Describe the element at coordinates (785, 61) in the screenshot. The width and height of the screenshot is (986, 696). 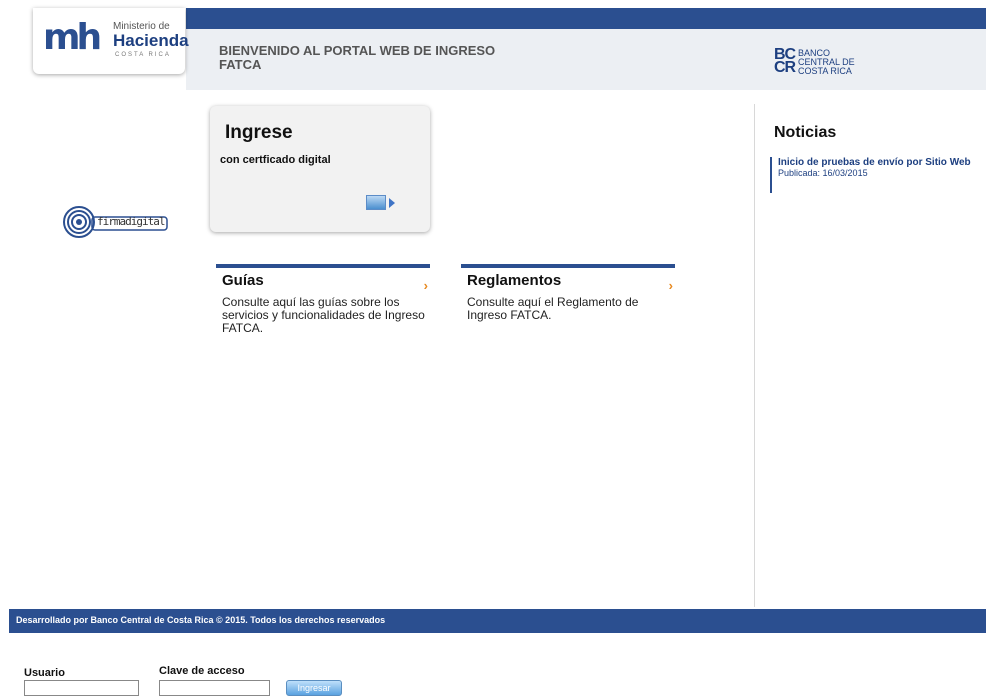
I see `bccr-logo-mark: BC CR` at that location.